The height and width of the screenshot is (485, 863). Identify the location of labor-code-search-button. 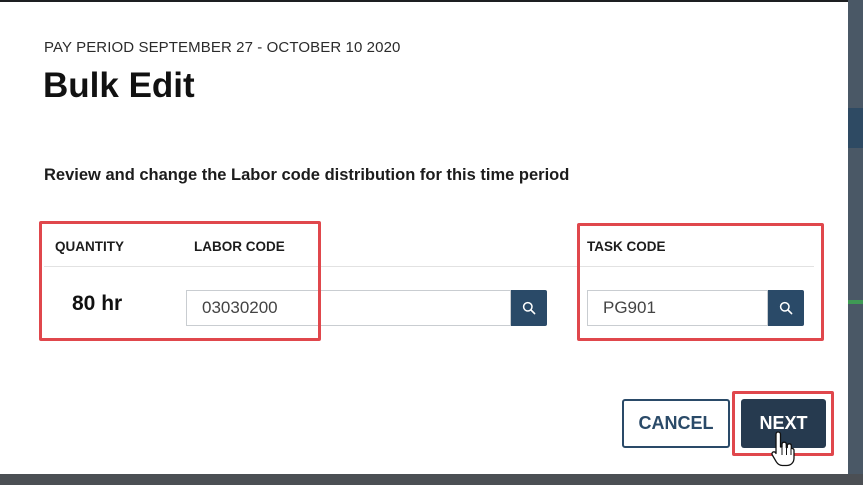
(529, 308).